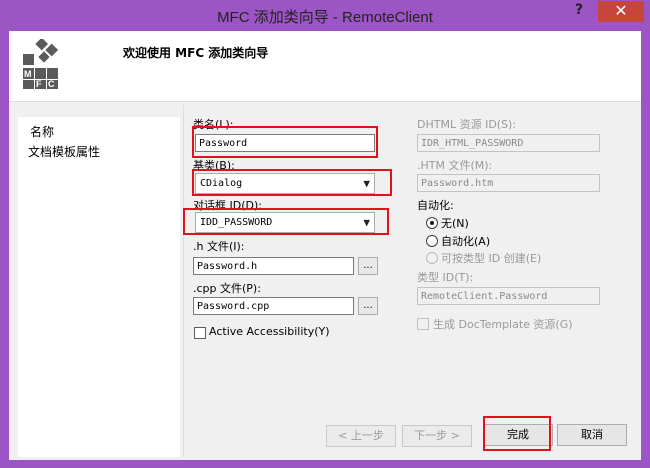  Describe the element at coordinates (28, 74) in the screenshot. I see `logo-letter-m: M` at that location.